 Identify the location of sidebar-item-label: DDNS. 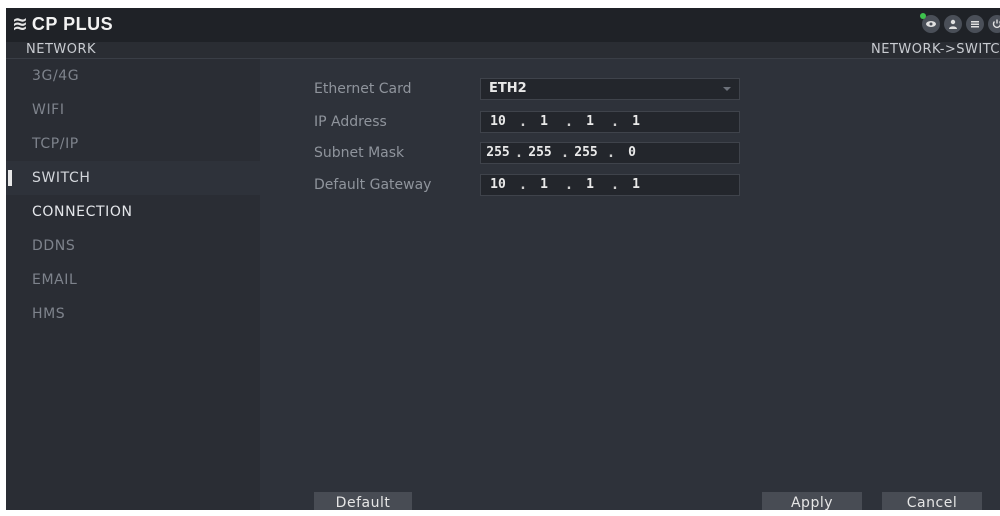
(54, 246).